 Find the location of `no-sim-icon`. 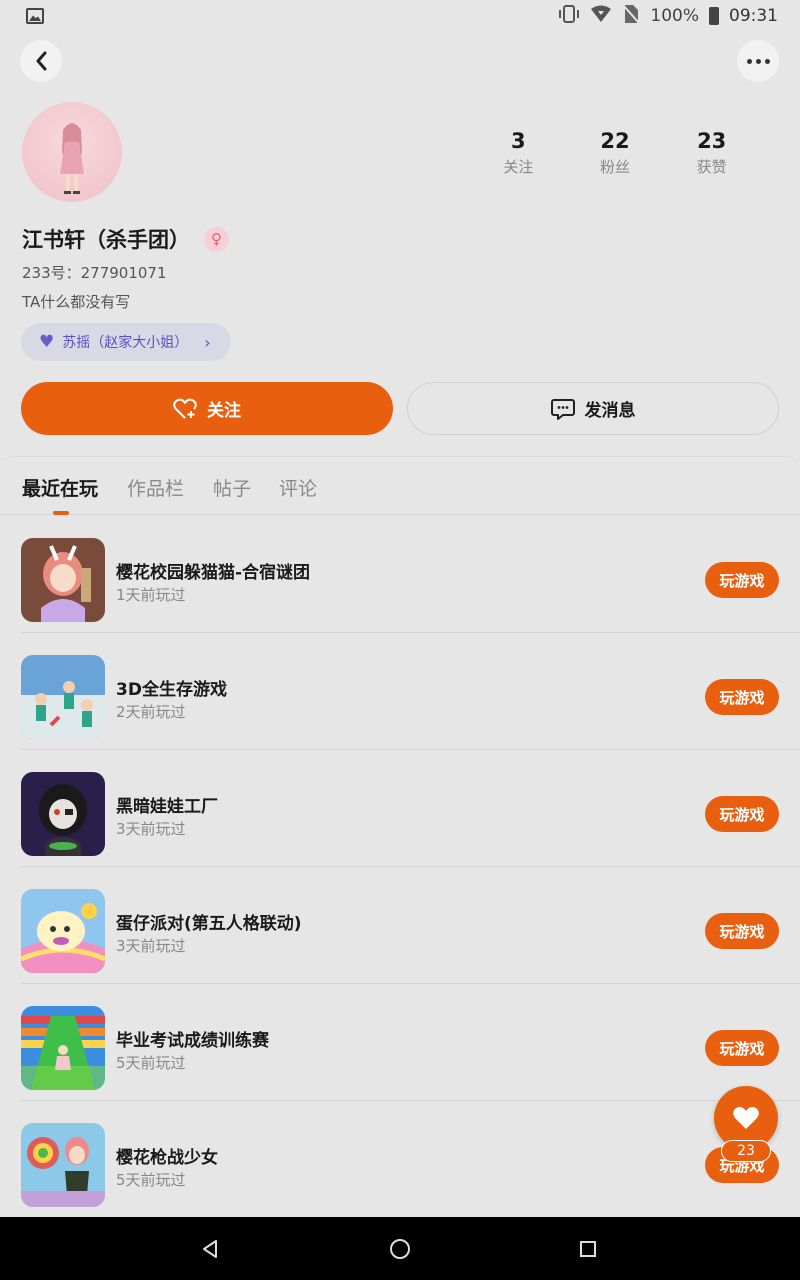

no-sim-icon is located at coordinates (631, 16).